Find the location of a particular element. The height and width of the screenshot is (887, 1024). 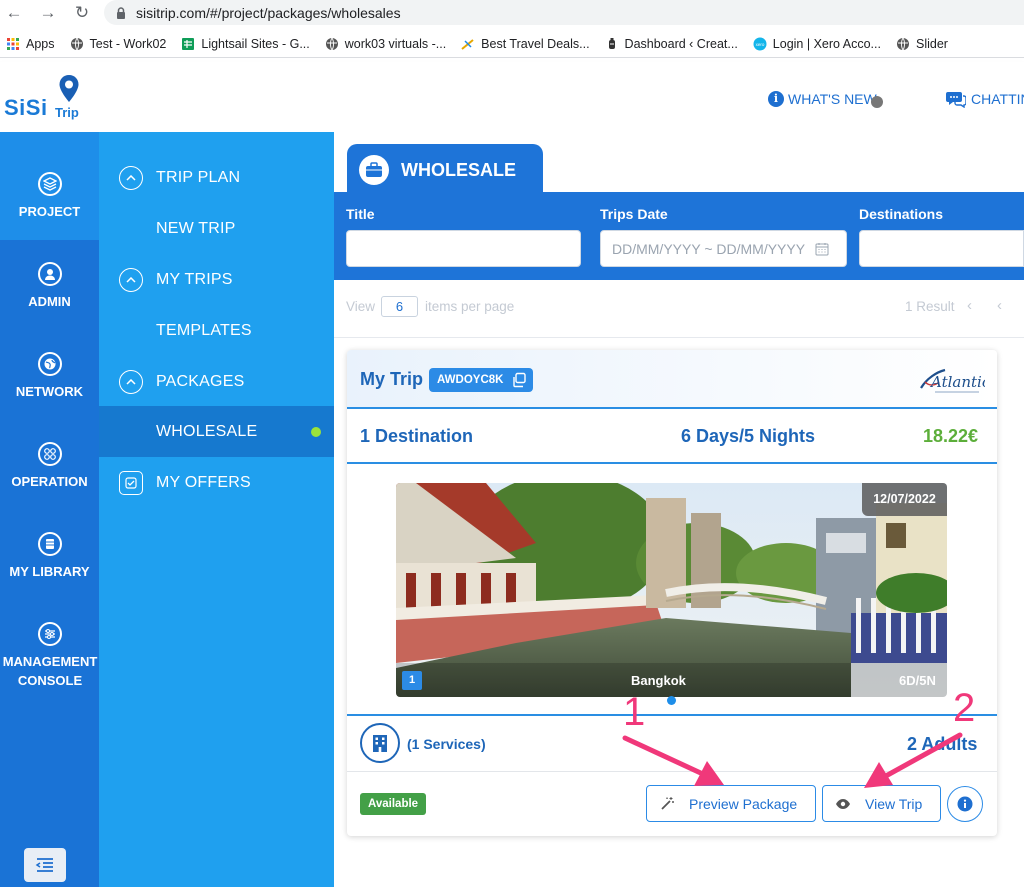

subnav-item-wholesale: WHOLESALE is located at coordinates (216, 431).